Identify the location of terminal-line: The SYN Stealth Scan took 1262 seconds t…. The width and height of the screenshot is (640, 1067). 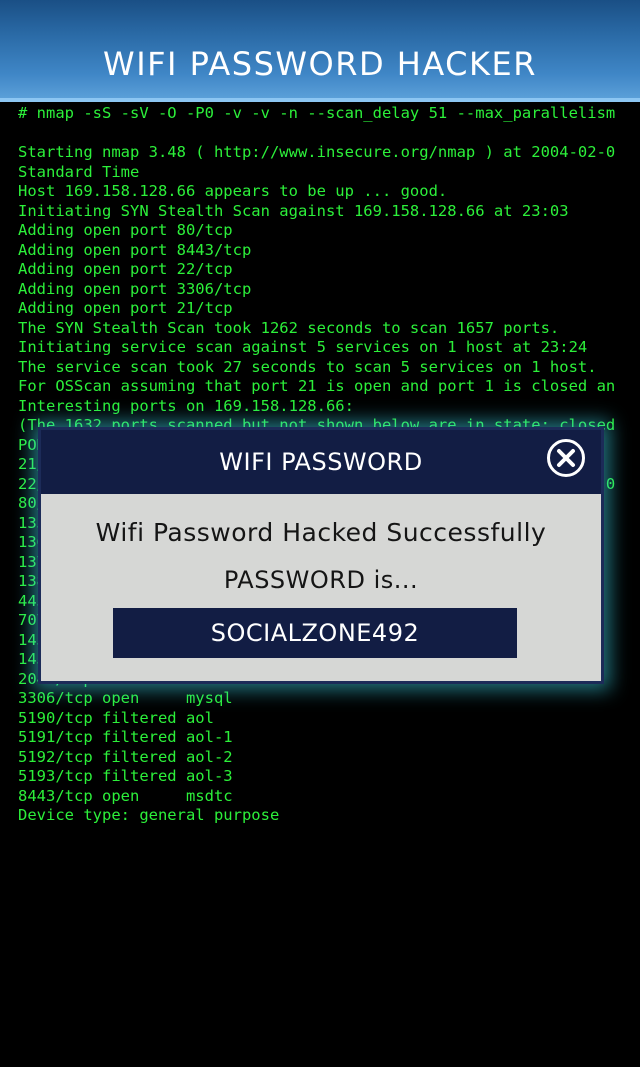
(289, 327).